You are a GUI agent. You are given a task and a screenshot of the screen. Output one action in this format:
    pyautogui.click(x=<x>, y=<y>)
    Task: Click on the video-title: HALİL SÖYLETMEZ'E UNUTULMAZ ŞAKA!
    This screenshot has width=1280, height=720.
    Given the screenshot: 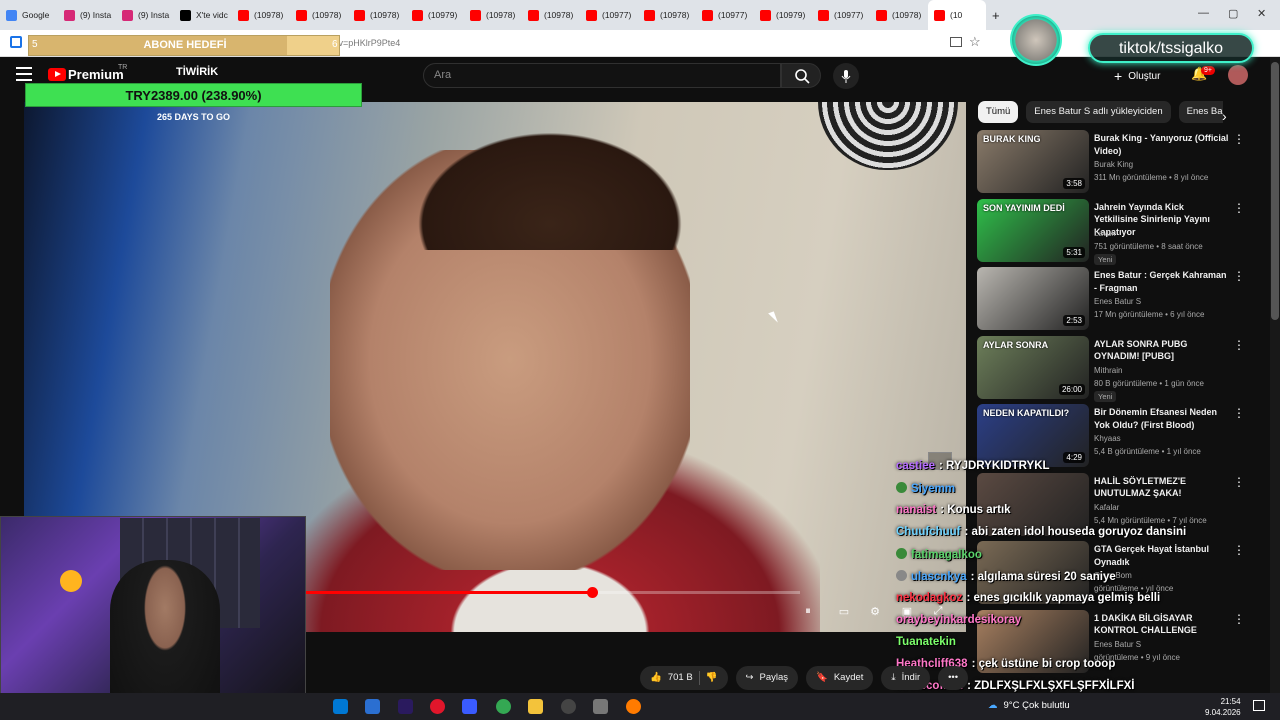 What is the action you would take?
    pyautogui.click(x=1162, y=487)
    